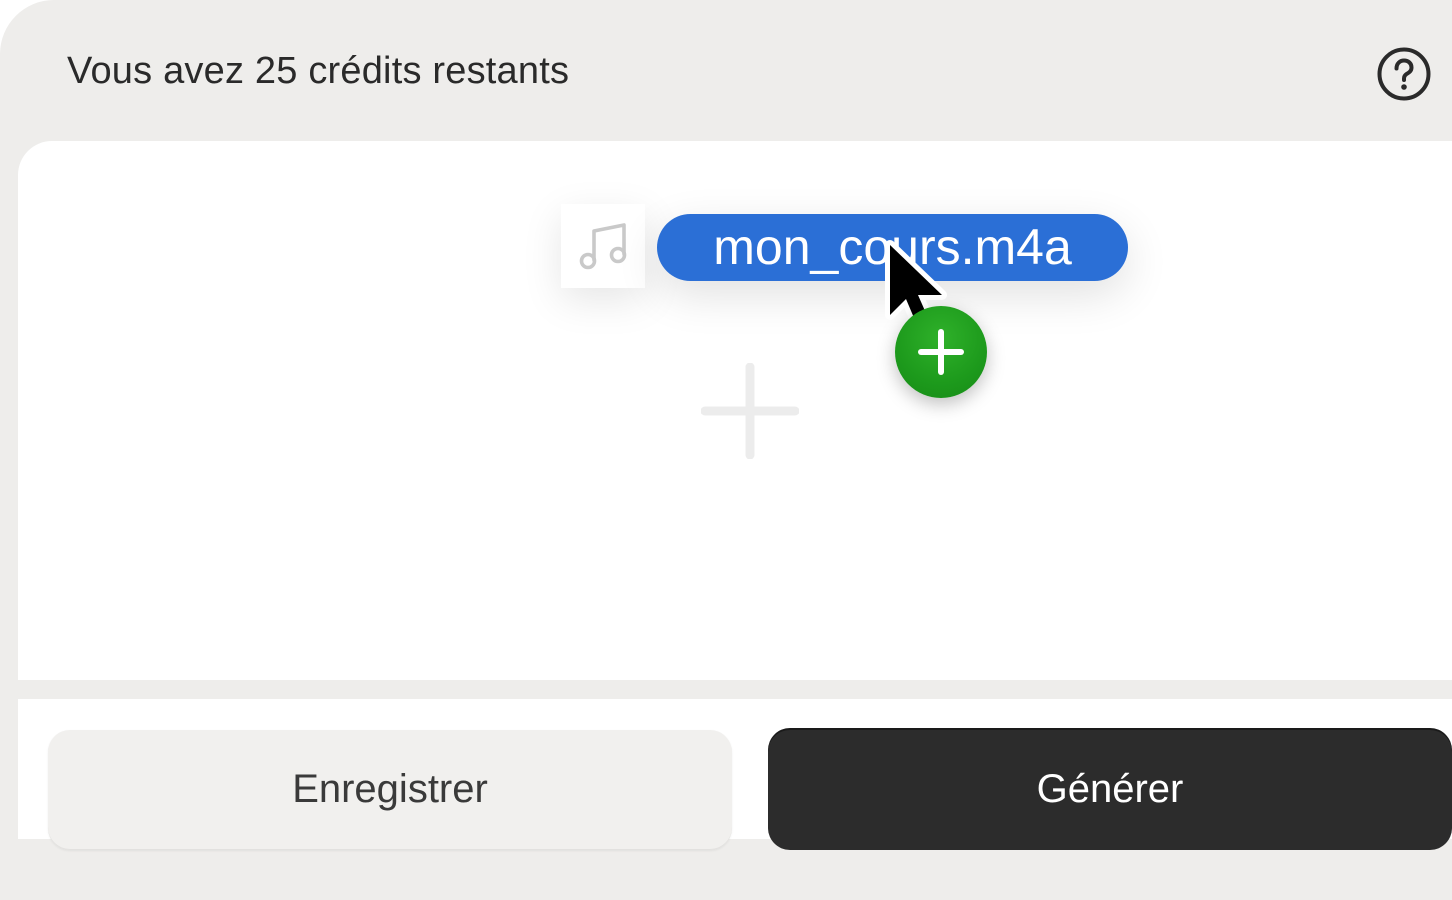  Describe the element at coordinates (750, 411) in the screenshot. I see `plus-icon` at that location.